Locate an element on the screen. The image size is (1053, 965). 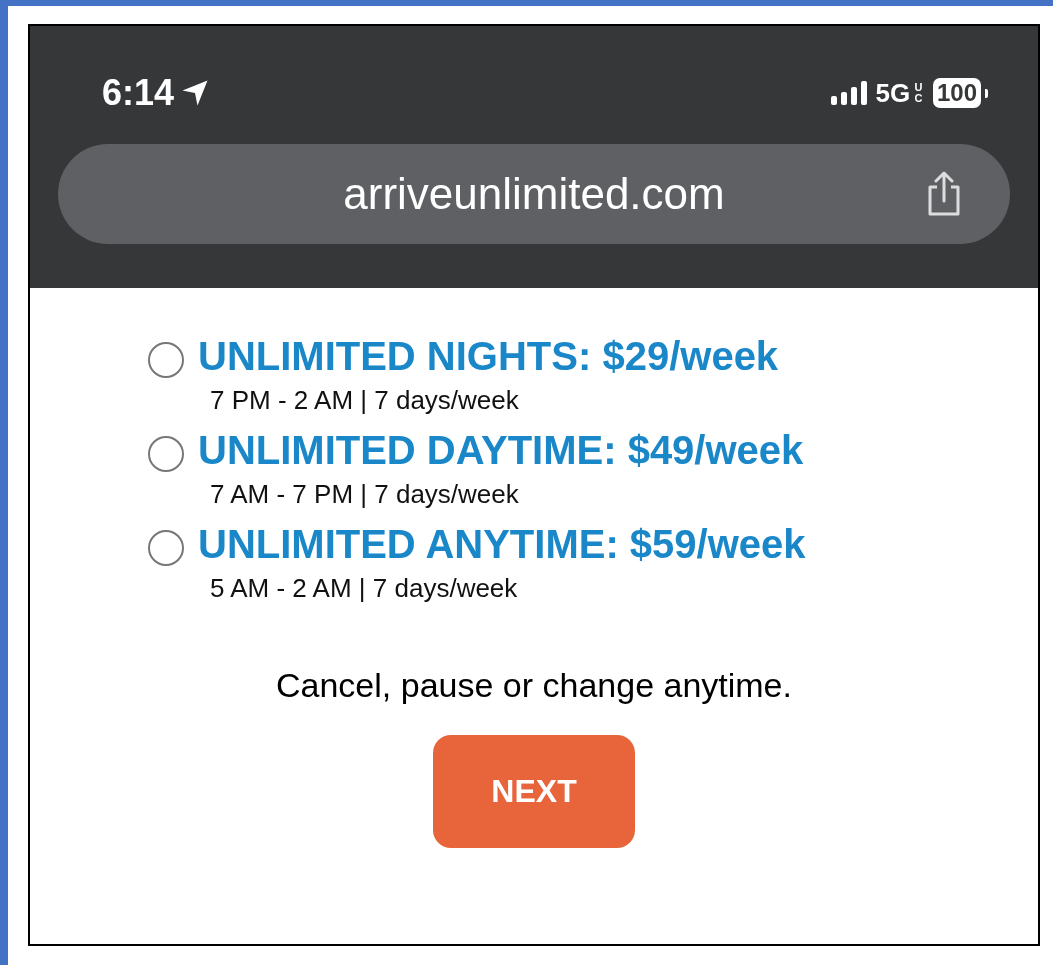
network-suffix: UC is located at coordinates (918, 93).